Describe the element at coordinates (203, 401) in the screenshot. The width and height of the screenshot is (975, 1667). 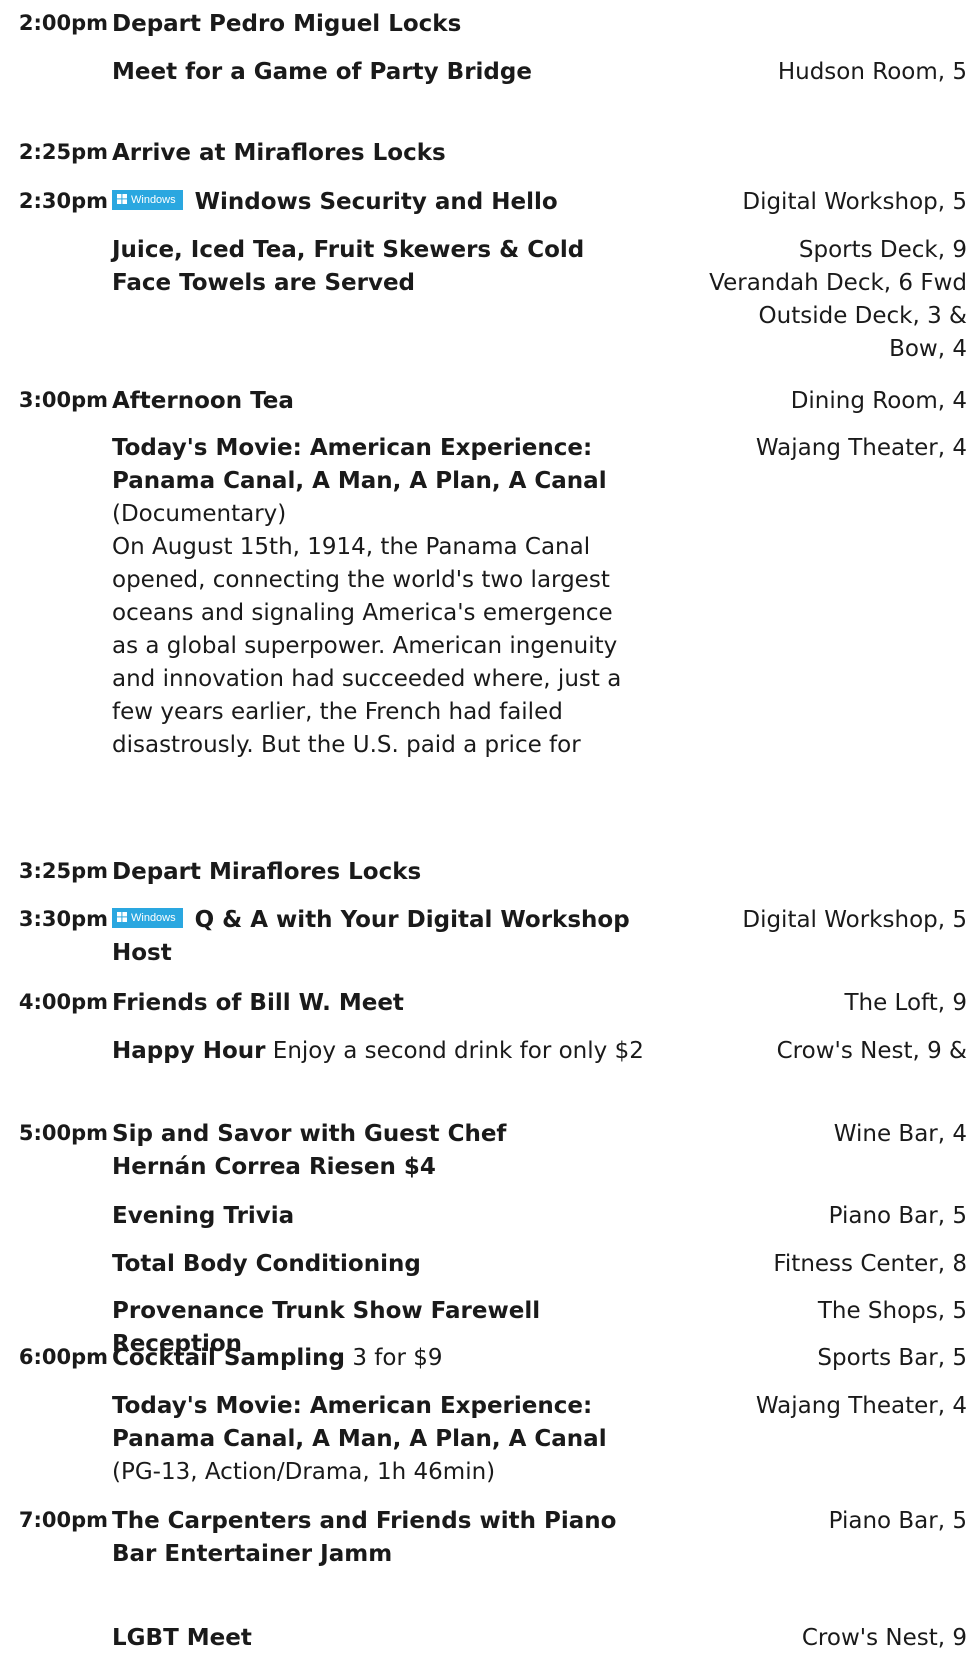
I see `entry-title: Afternoon Tea` at that location.